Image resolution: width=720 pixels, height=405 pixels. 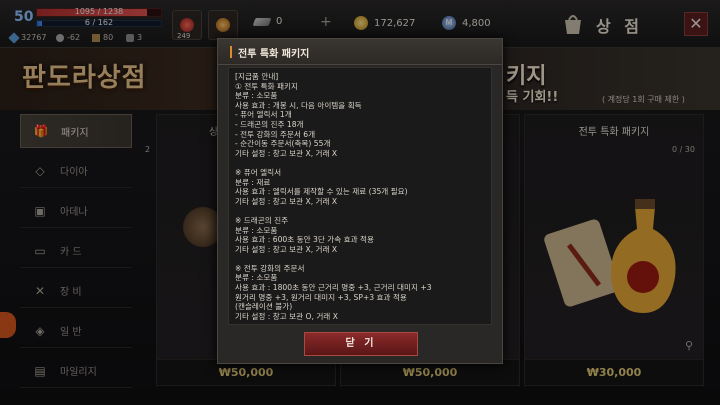 What do you see at coordinates (231, 52) in the screenshot?
I see `header-accent-bar` at bounding box center [231, 52].